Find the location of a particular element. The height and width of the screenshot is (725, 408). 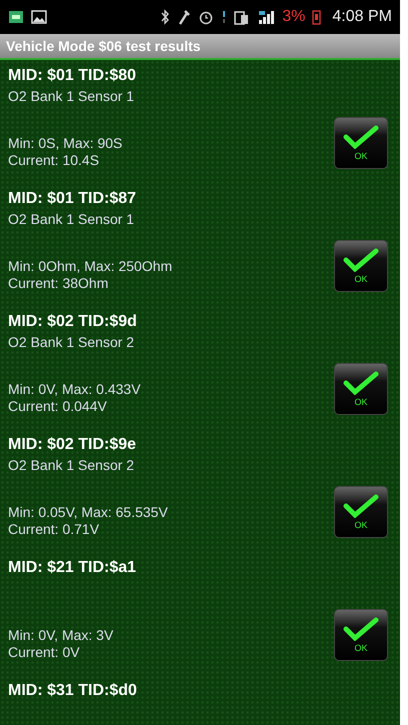

test-id: MID: $21 TID:$a1 is located at coordinates (73, 568).